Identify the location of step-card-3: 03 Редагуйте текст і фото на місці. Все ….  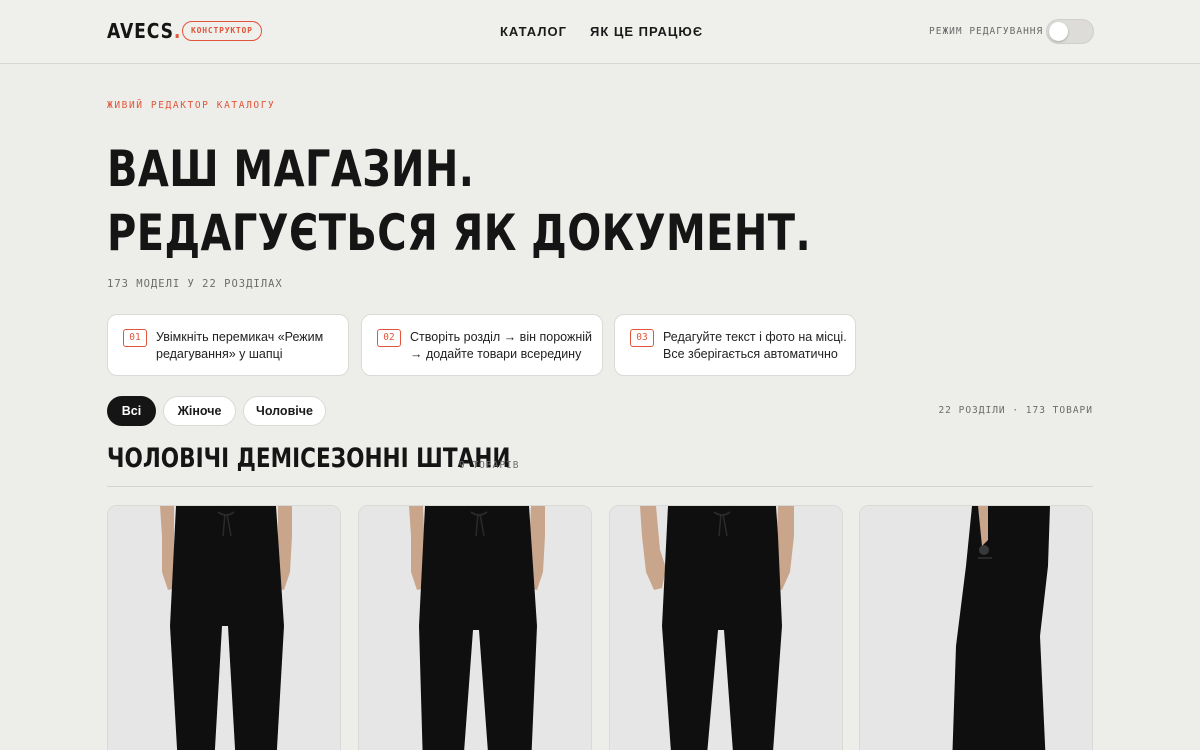
(735, 345).